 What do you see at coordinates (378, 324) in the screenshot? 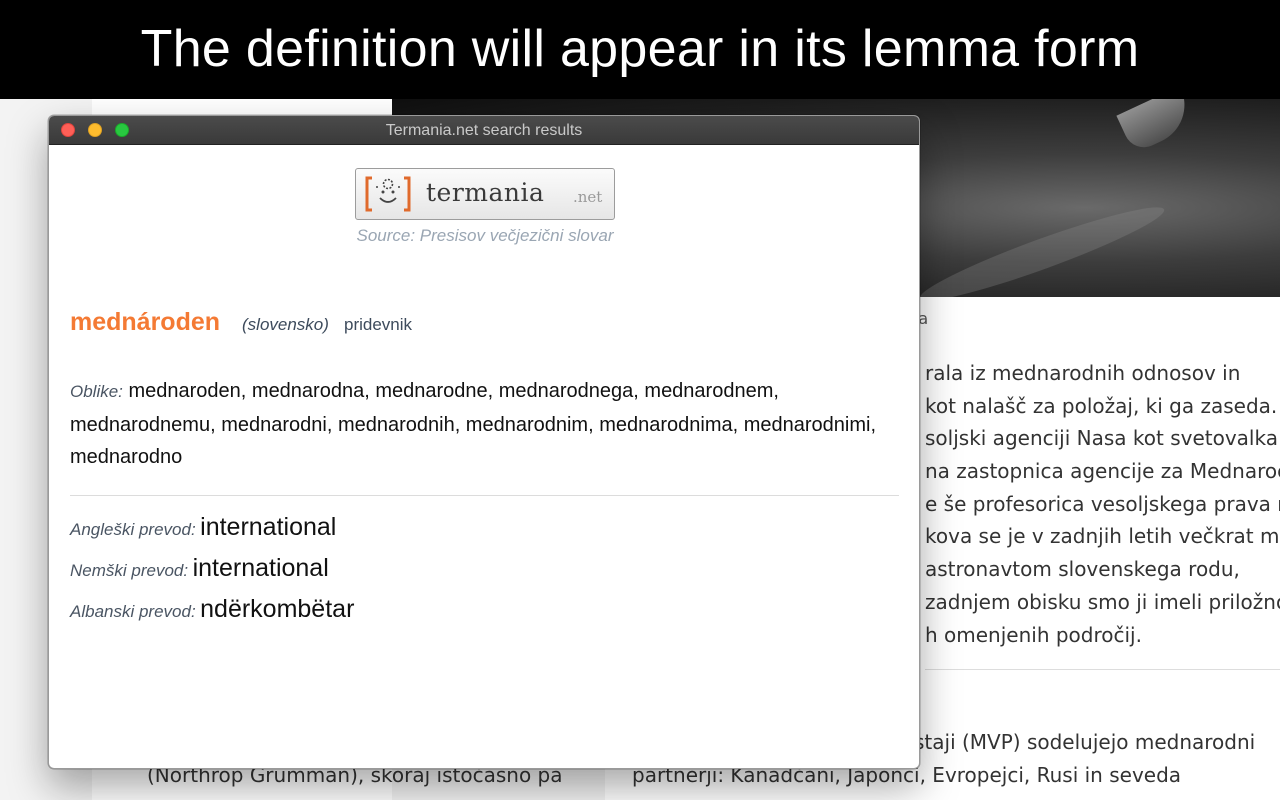
I see `entry-part-of-speech: pridevnik` at bounding box center [378, 324].